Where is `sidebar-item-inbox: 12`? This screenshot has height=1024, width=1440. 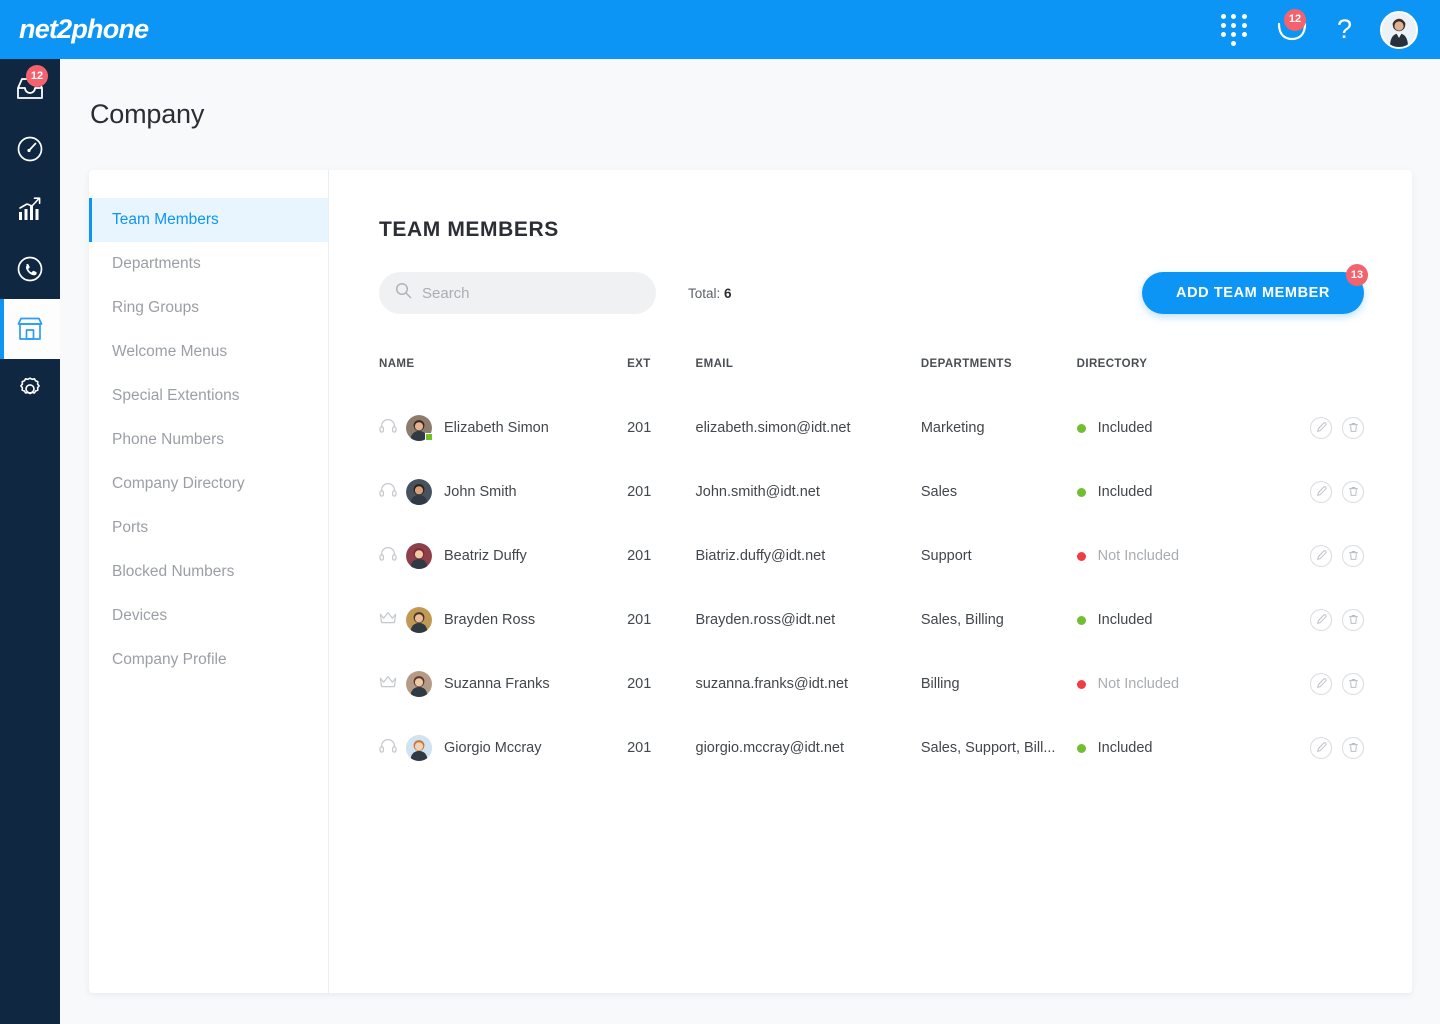
sidebar-item-inbox: 12 is located at coordinates (30, 89).